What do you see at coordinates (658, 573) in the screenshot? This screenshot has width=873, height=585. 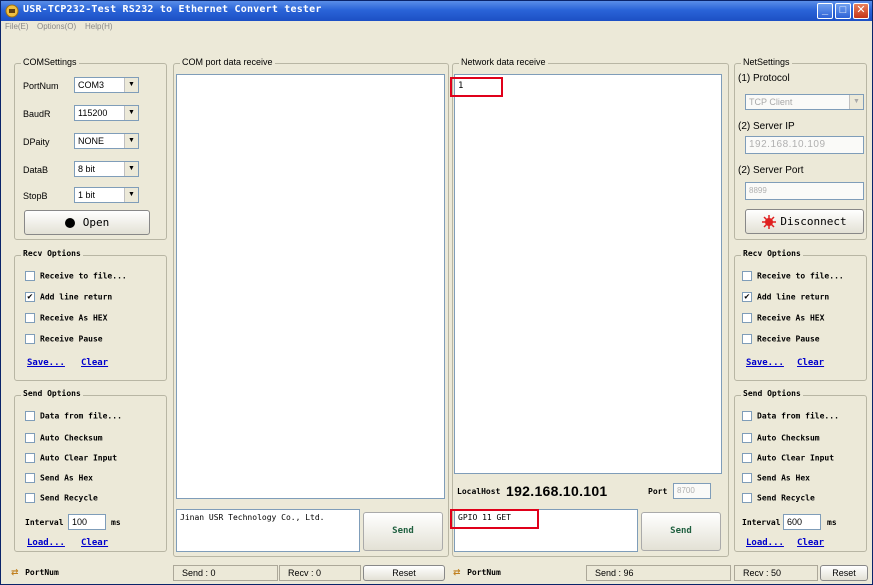 I see `status-send-count-right: Send : 96` at bounding box center [658, 573].